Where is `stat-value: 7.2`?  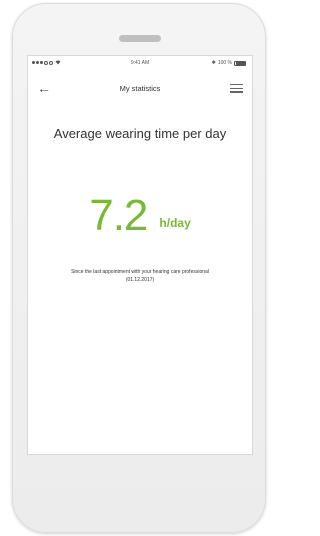
stat-value: 7.2 is located at coordinates (118, 215).